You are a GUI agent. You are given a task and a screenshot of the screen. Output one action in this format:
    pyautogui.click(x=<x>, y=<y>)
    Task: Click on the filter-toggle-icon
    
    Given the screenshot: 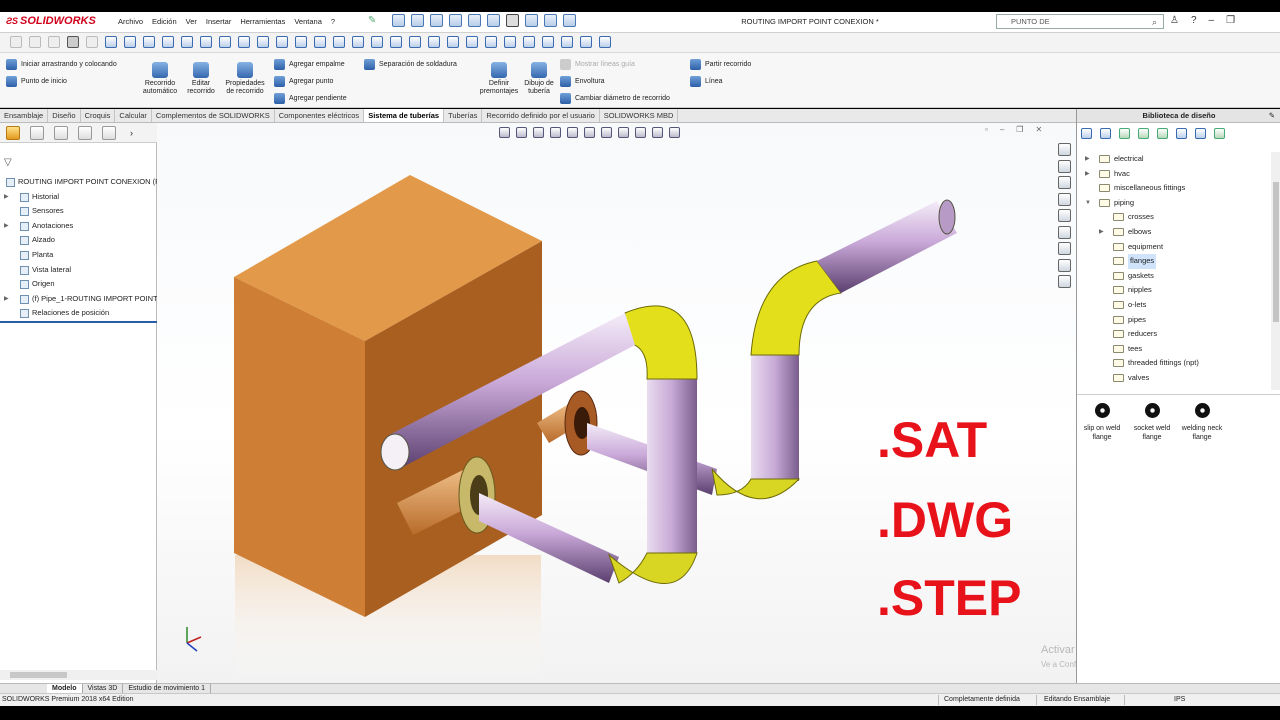 What is the action you would take?
    pyautogui.click(x=16, y=42)
    